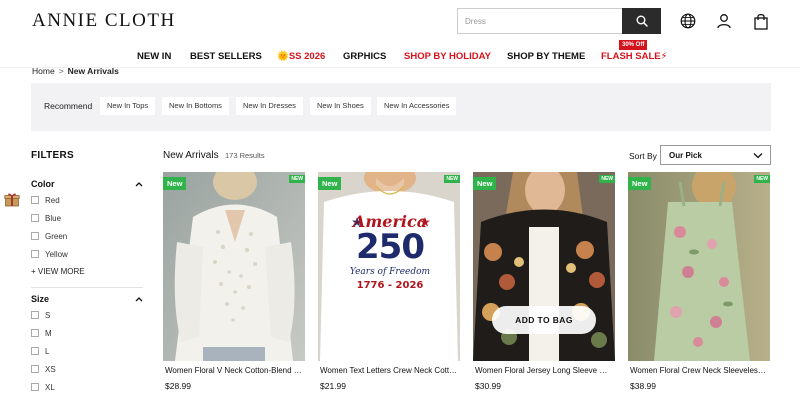 This screenshot has height=394, width=800. Describe the element at coordinates (245, 155) in the screenshot. I see `results-count: 173 Results` at that location.